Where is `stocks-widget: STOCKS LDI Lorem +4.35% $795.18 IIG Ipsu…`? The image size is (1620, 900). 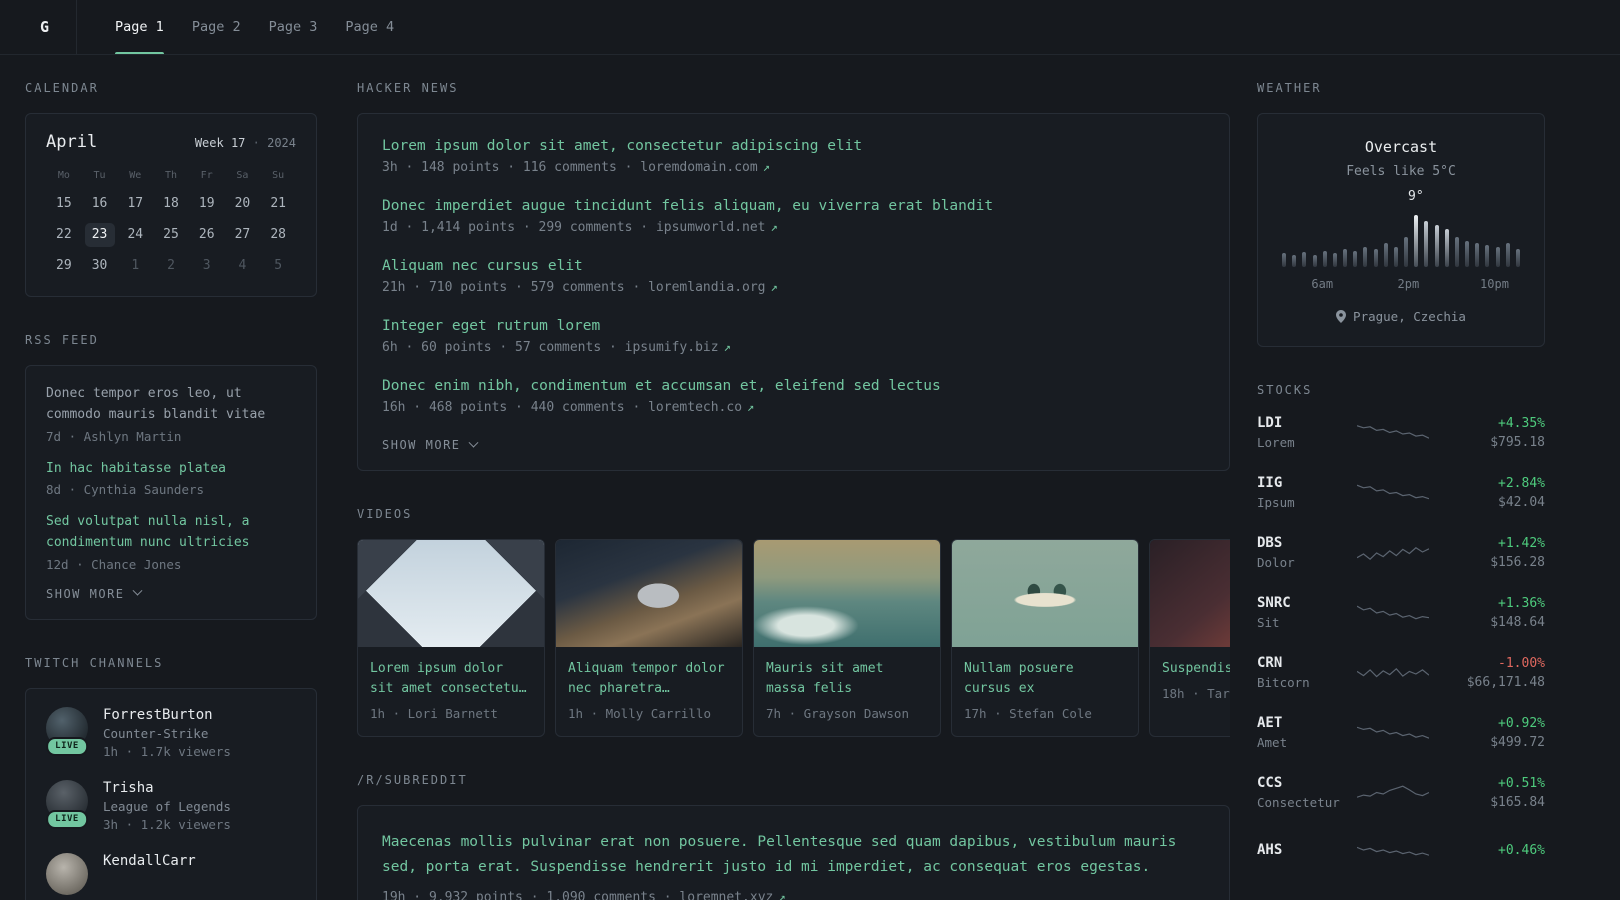
stocks-widget: STOCKS LDI Lorem +4.35% $795.18 IIG Ipsu… is located at coordinates (1401, 624).